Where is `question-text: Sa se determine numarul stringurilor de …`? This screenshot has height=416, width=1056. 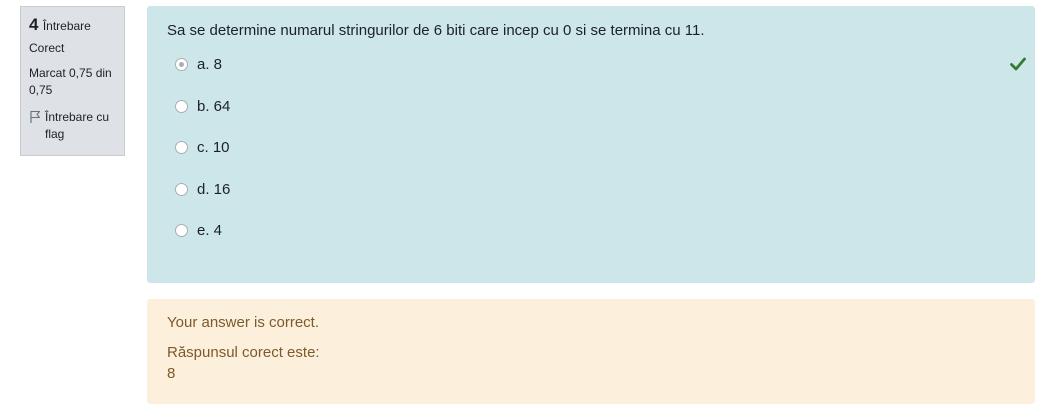
question-text: Sa se determine numarul stringurilor de … is located at coordinates (436, 30).